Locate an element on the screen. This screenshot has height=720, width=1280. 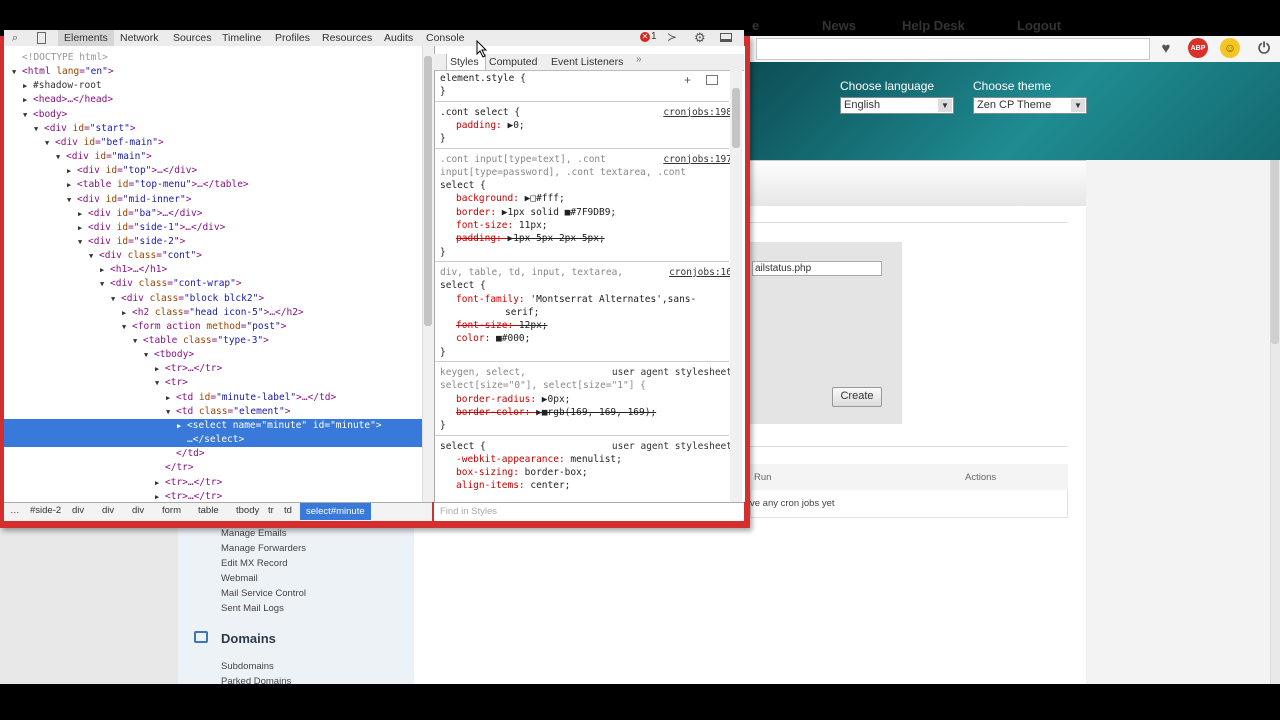
breadcrumb-item: div is located at coordinates (138, 510).